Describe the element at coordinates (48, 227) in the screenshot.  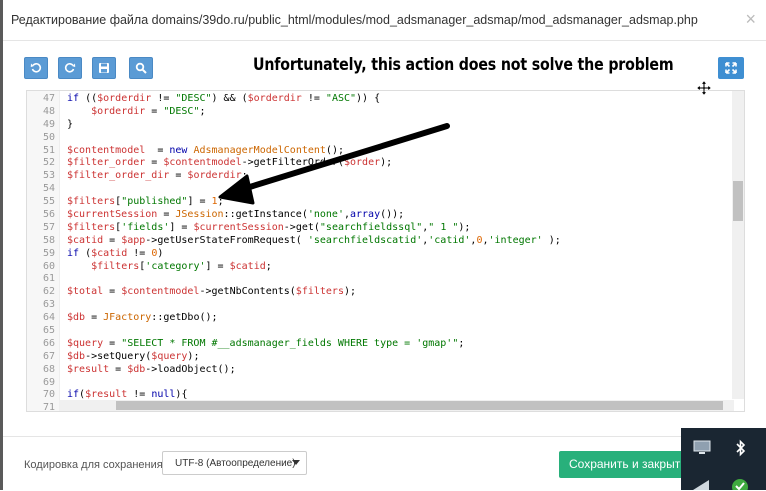
I see `line-number: 57` at that location.